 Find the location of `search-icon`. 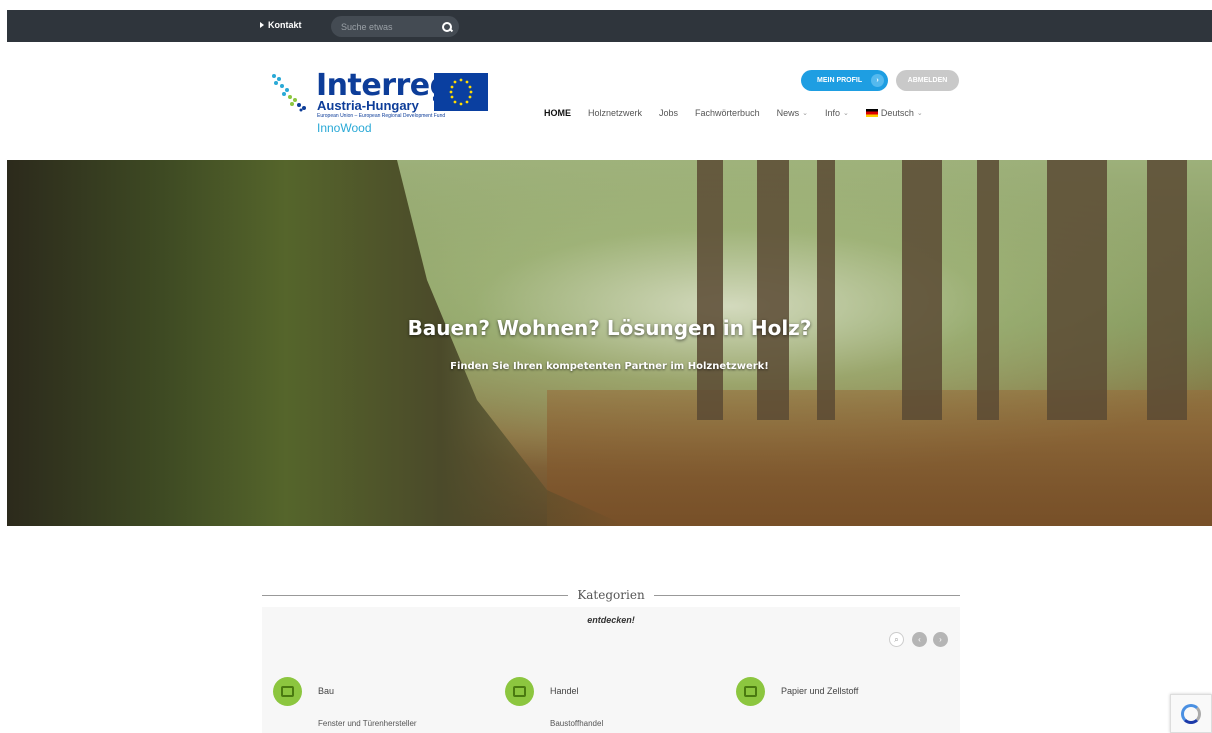

search-icon is located at coordinates (446, 27).